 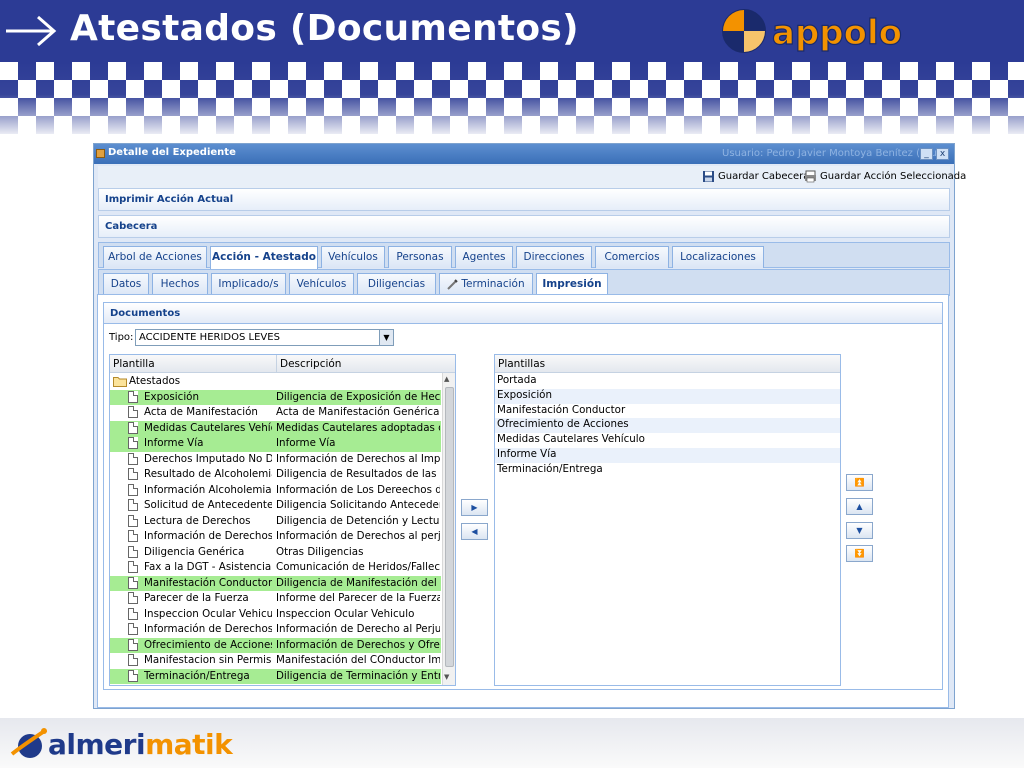 What do you see at coordinates (521, 364) in the screenshot?
I see `column-plantillas: Plantillas` at bounding box center [521, 364].